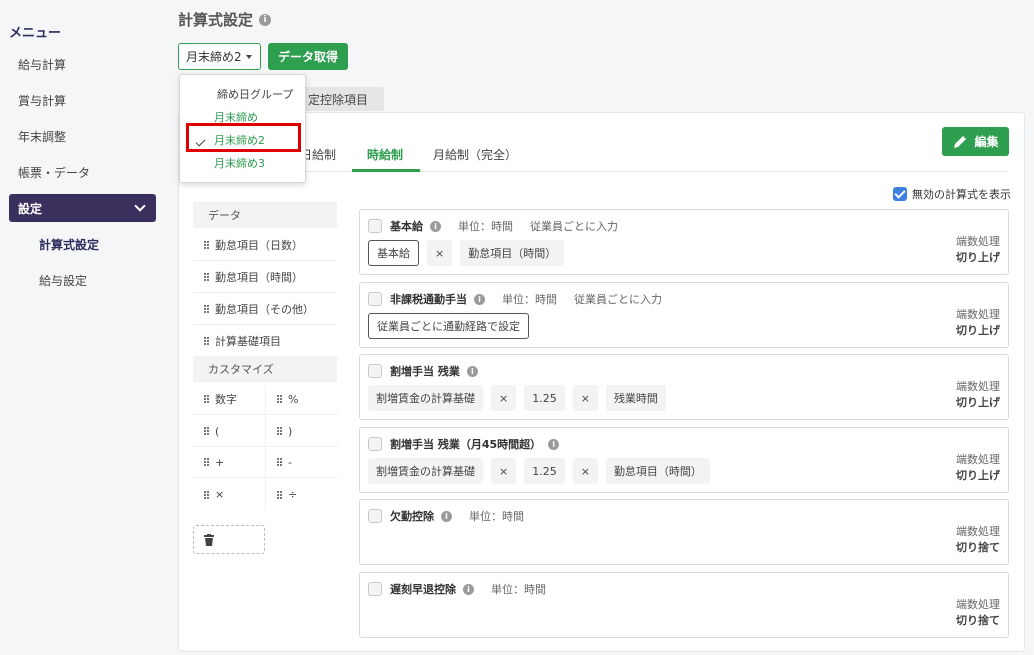 Image resolution: width=1034 pixels, height=655 pixels. Describe the element at coordinates (457, 516) in the screenshot. I see `card-header: 欠勤控除 i 単位：時間` at that location.